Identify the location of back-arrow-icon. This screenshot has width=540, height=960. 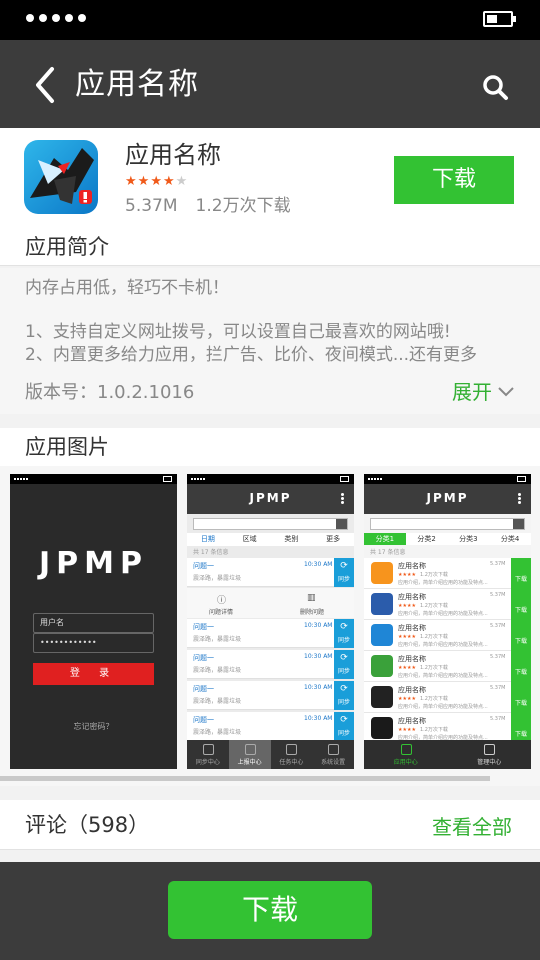
(47, 85).